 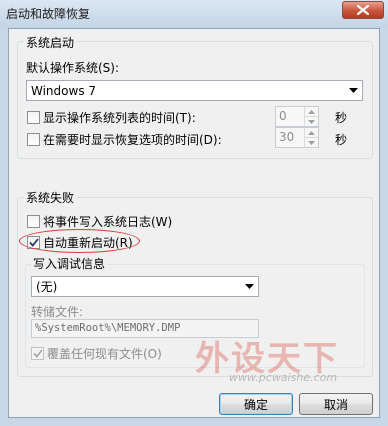 I want to click on cancel-button: 取消, so click(x=336, y=404).